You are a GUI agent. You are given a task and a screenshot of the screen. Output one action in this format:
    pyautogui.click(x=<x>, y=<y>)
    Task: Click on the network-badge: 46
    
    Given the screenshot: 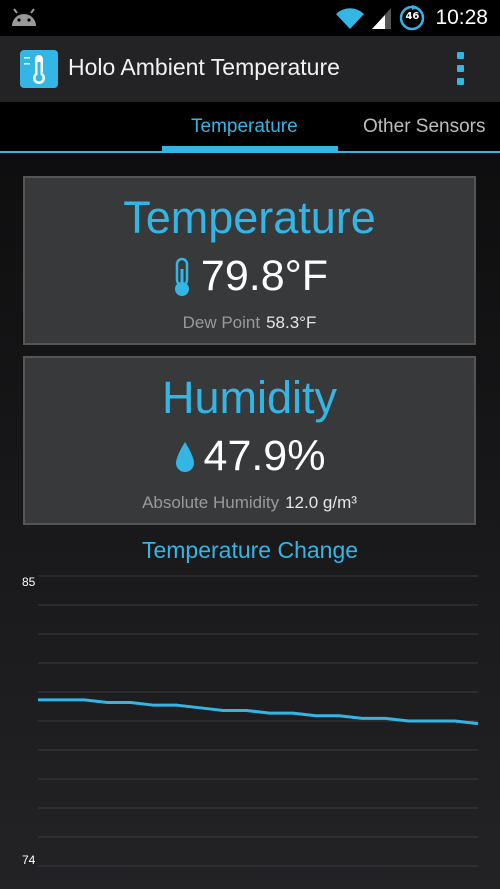 What is the action you would take?
    pyautogui.click(x=412, y=16)
    